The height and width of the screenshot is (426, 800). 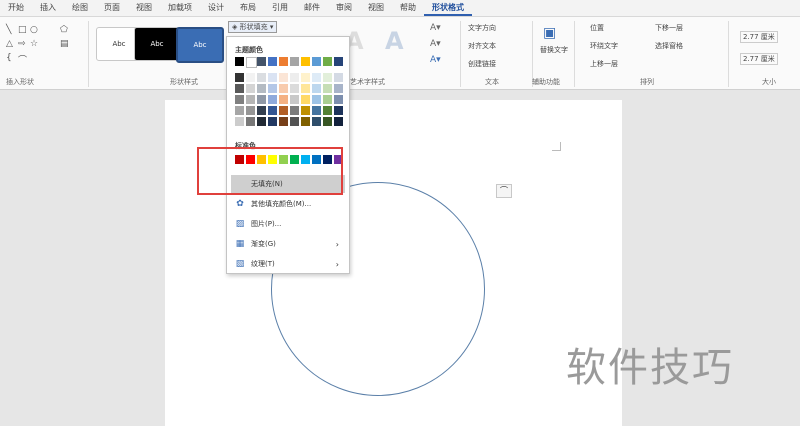 I want to click on shape-width-field: 2.77 厘米, so click(x=759, y=59).